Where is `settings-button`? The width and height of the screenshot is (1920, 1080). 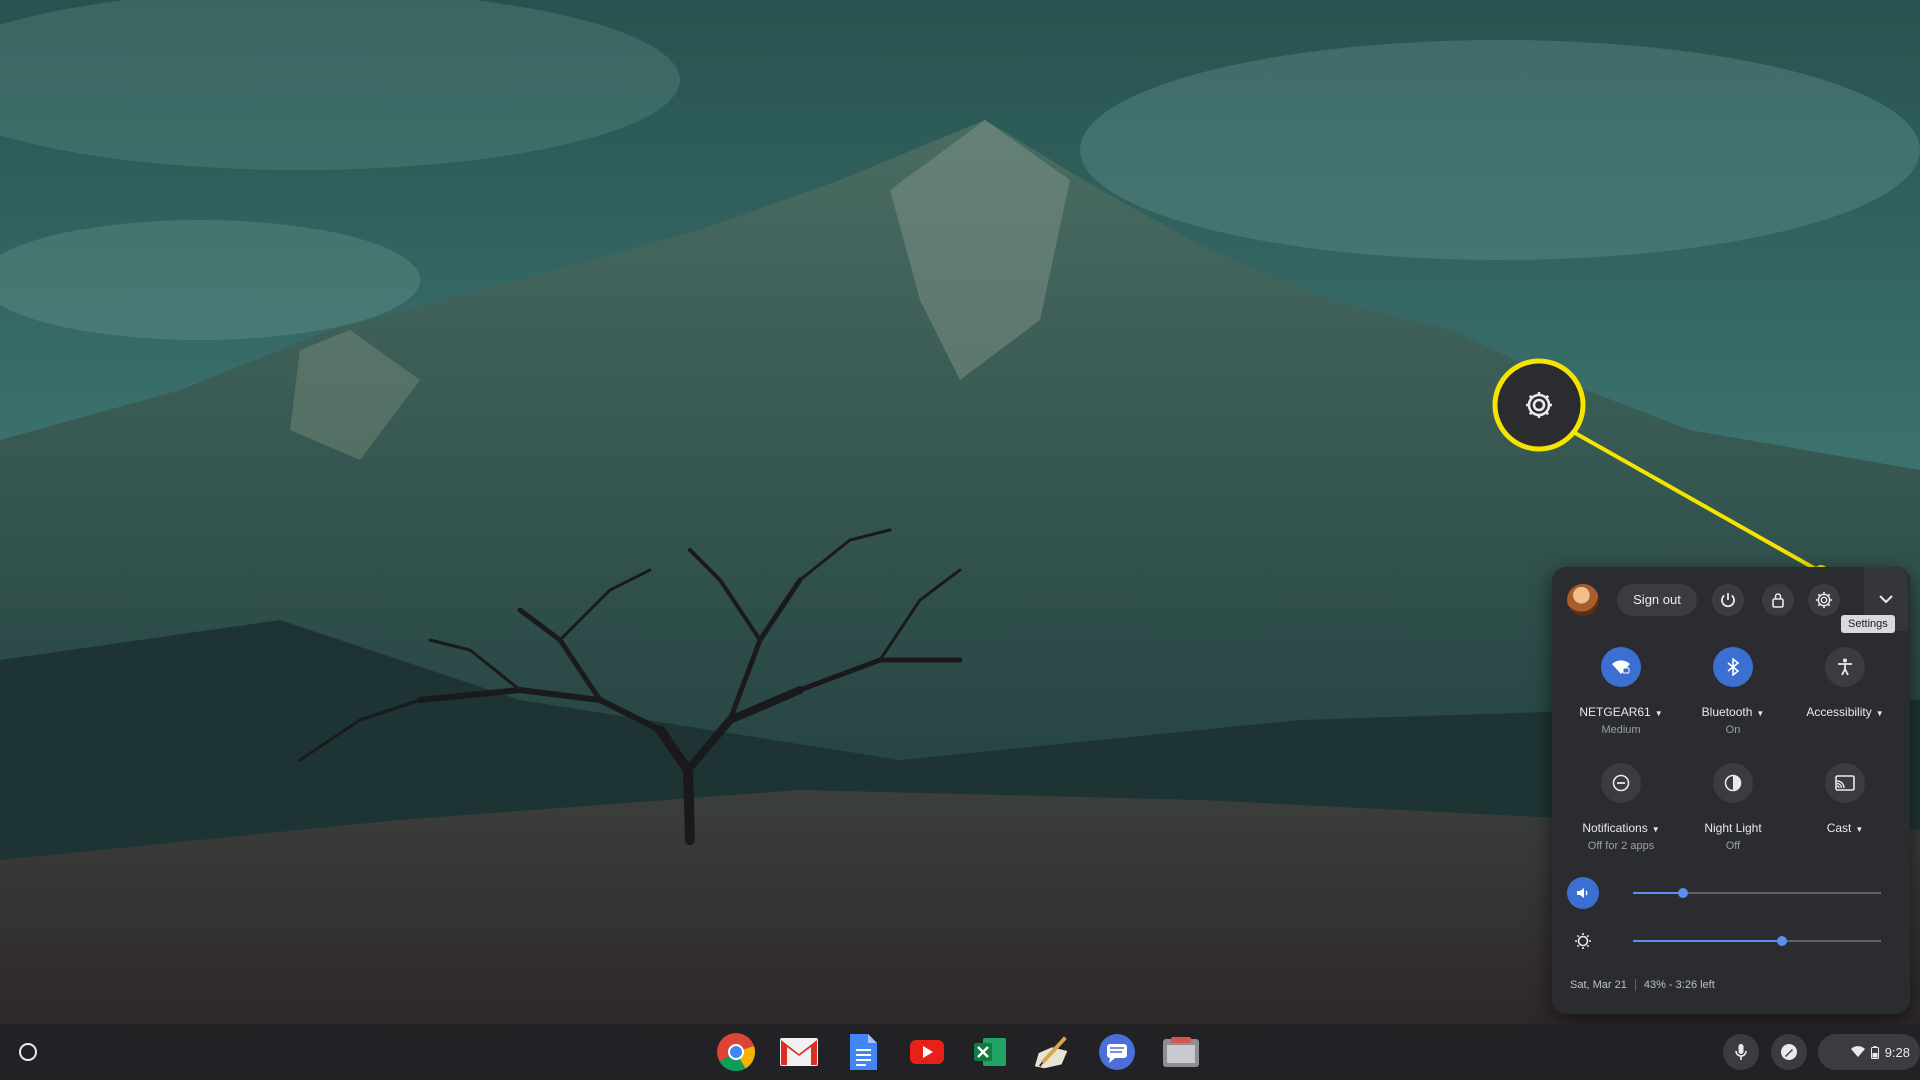 settings-button is located at coordinates (1824, 600).